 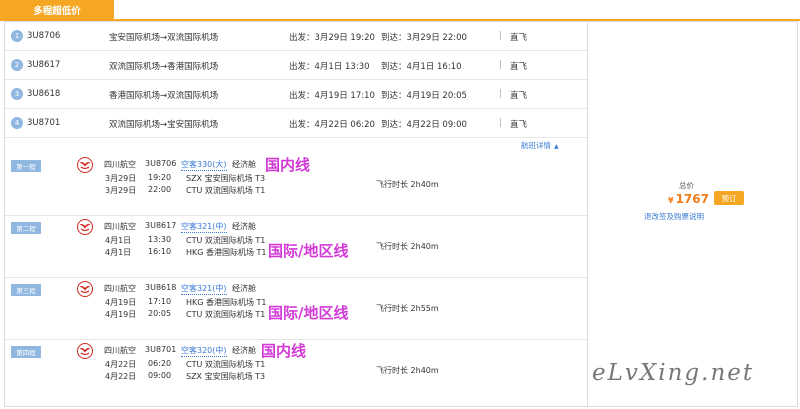 I want to click on refund-rules-link: 退改签及购票说明, so click(x=674, y=216).